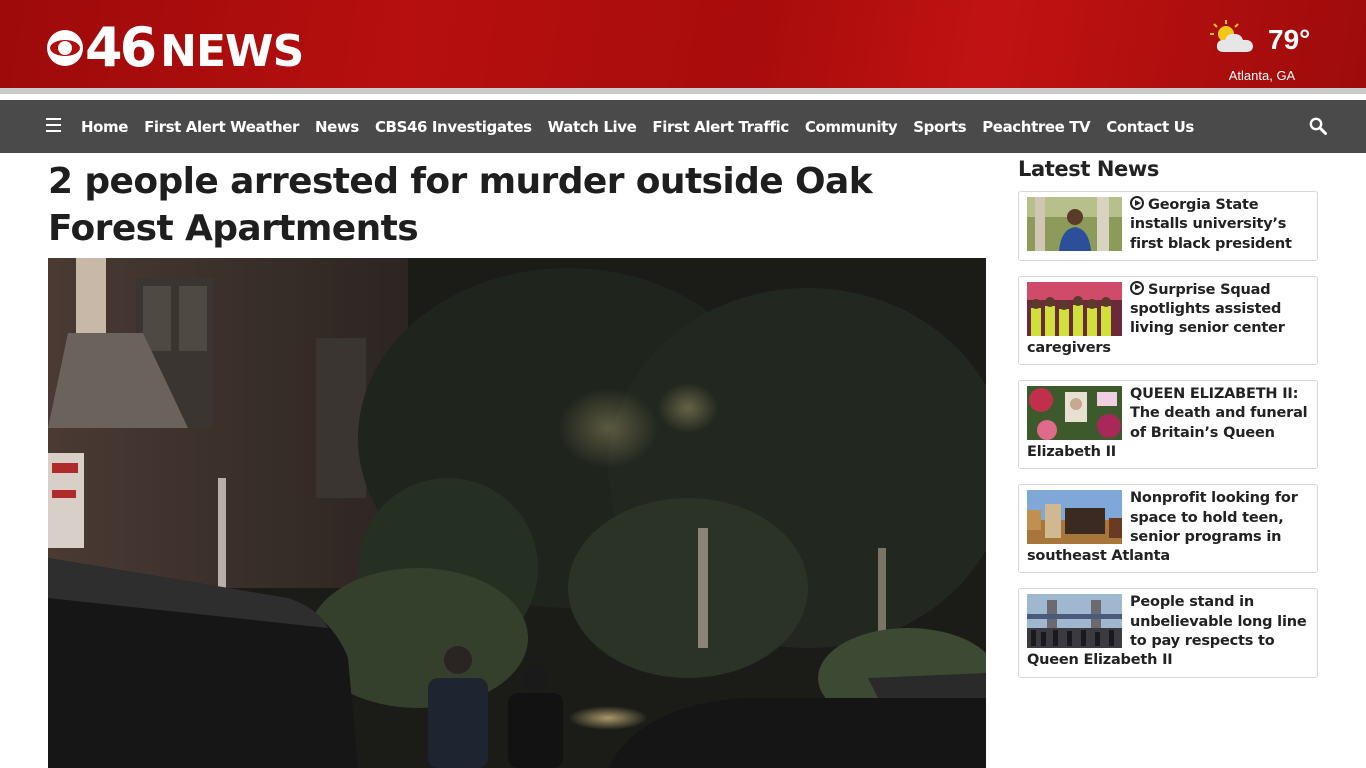 Image resolution: width=1366 pixels, height=768 pixels. Describe the element at coordinates (53, 125) in the screenshot. I see `hamburger-menu-icon` at that location.